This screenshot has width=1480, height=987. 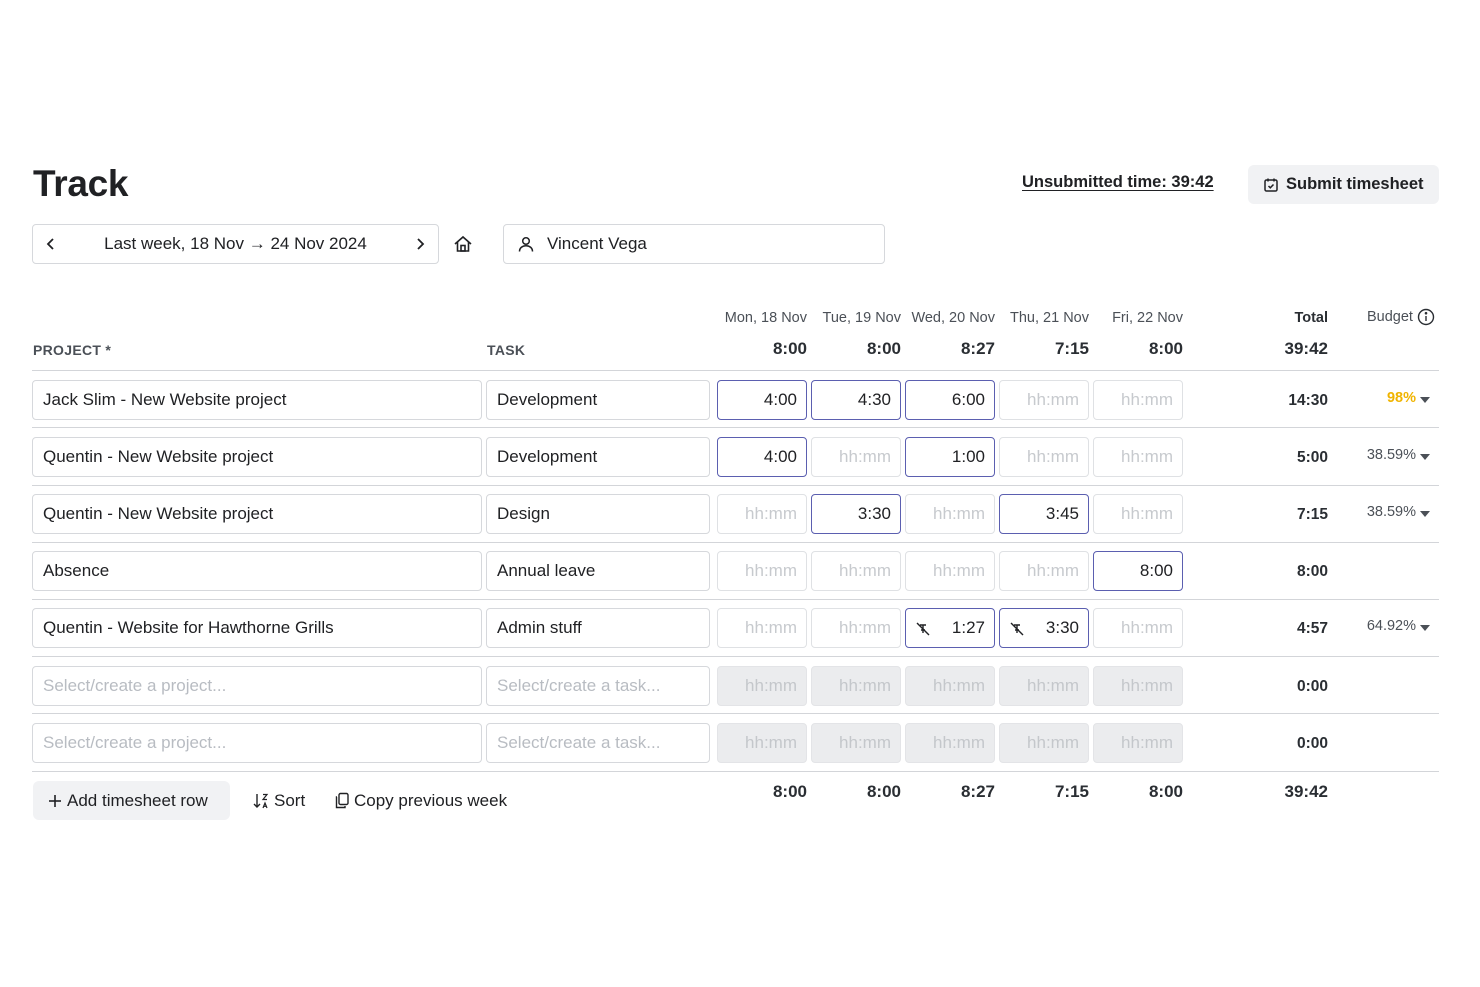 I want to click on time-input-fri: 8:00, so click(x=1138, y=571).